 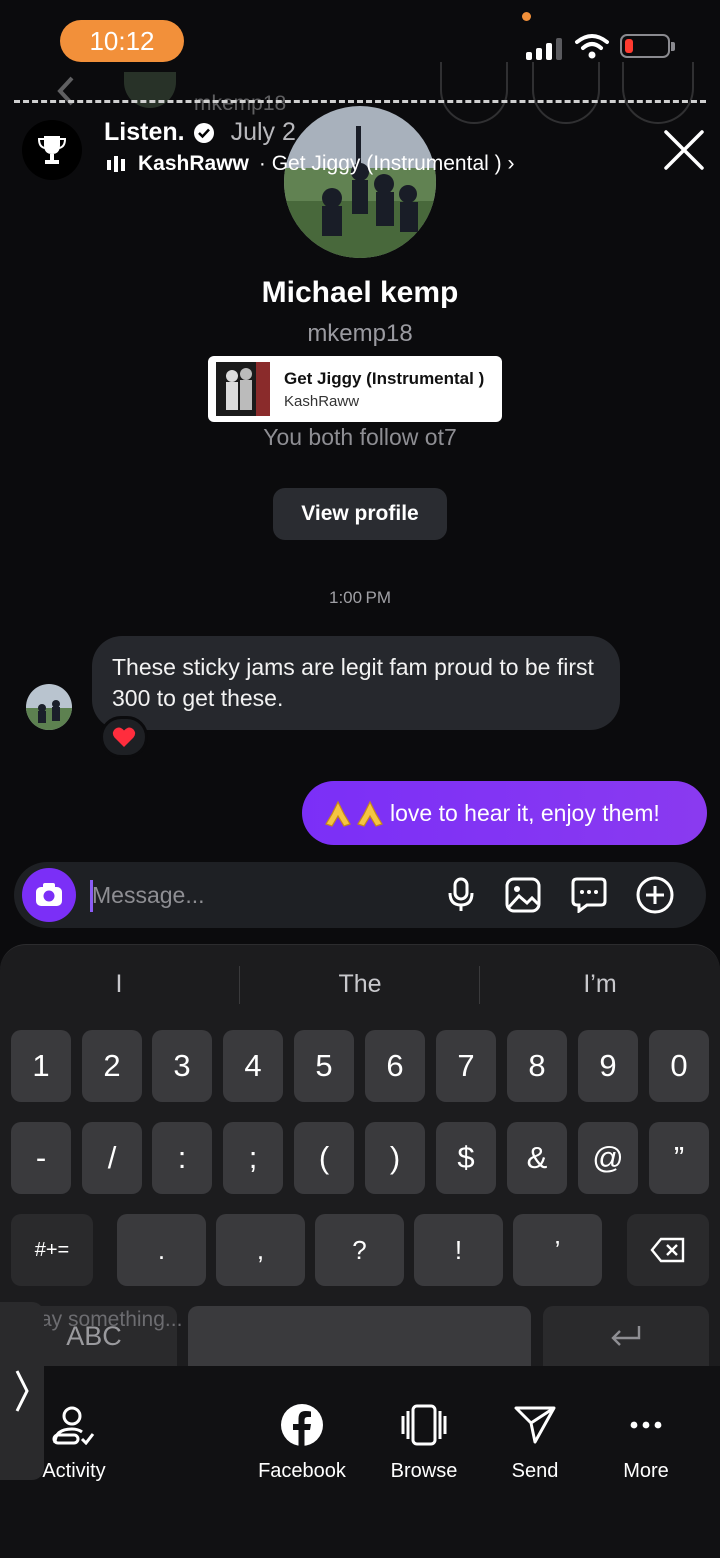 What do you see at coordinates (608, 1066) in the screenshot?
I see `key: 9` at bounding box center [608, 1066].